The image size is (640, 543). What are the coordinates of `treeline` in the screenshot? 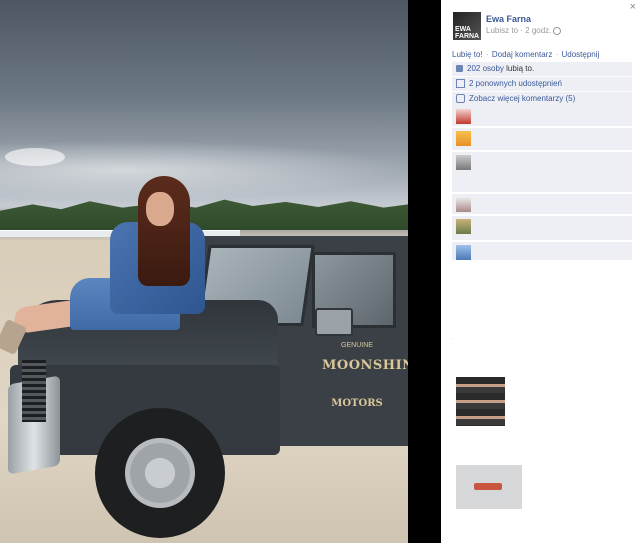 It's located at (204, 214).